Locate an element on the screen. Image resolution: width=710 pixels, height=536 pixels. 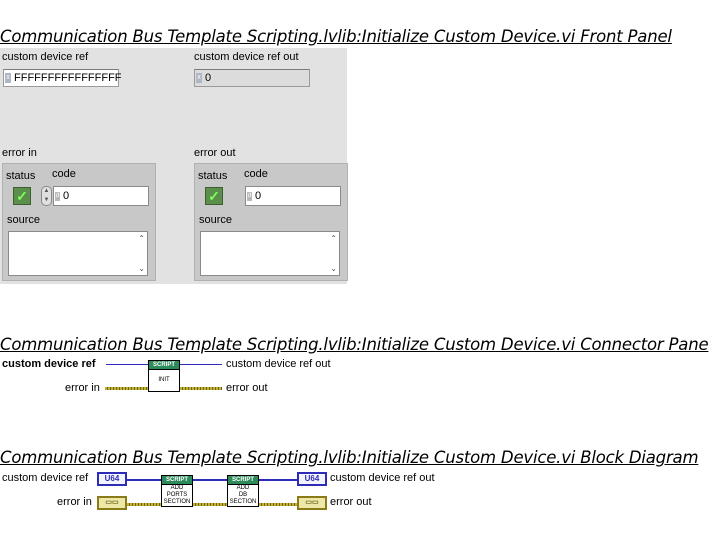
custom-device-ref-value: FFFFFFFFFFFFFFFF is located at coordinates (68, 78).